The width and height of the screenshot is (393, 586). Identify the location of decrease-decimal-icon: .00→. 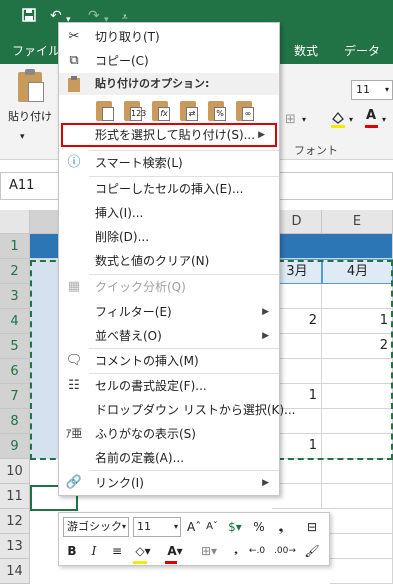
(285, 551).